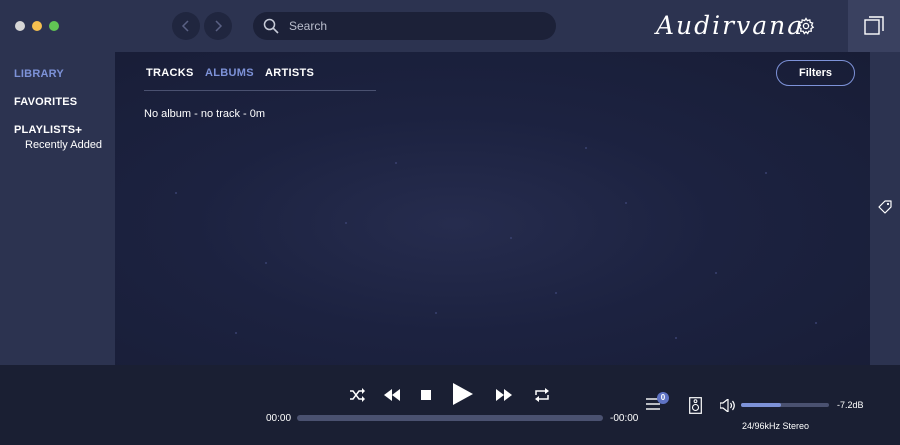 The image size is (900, 445). I want to click on search-input, so click(409, 26).